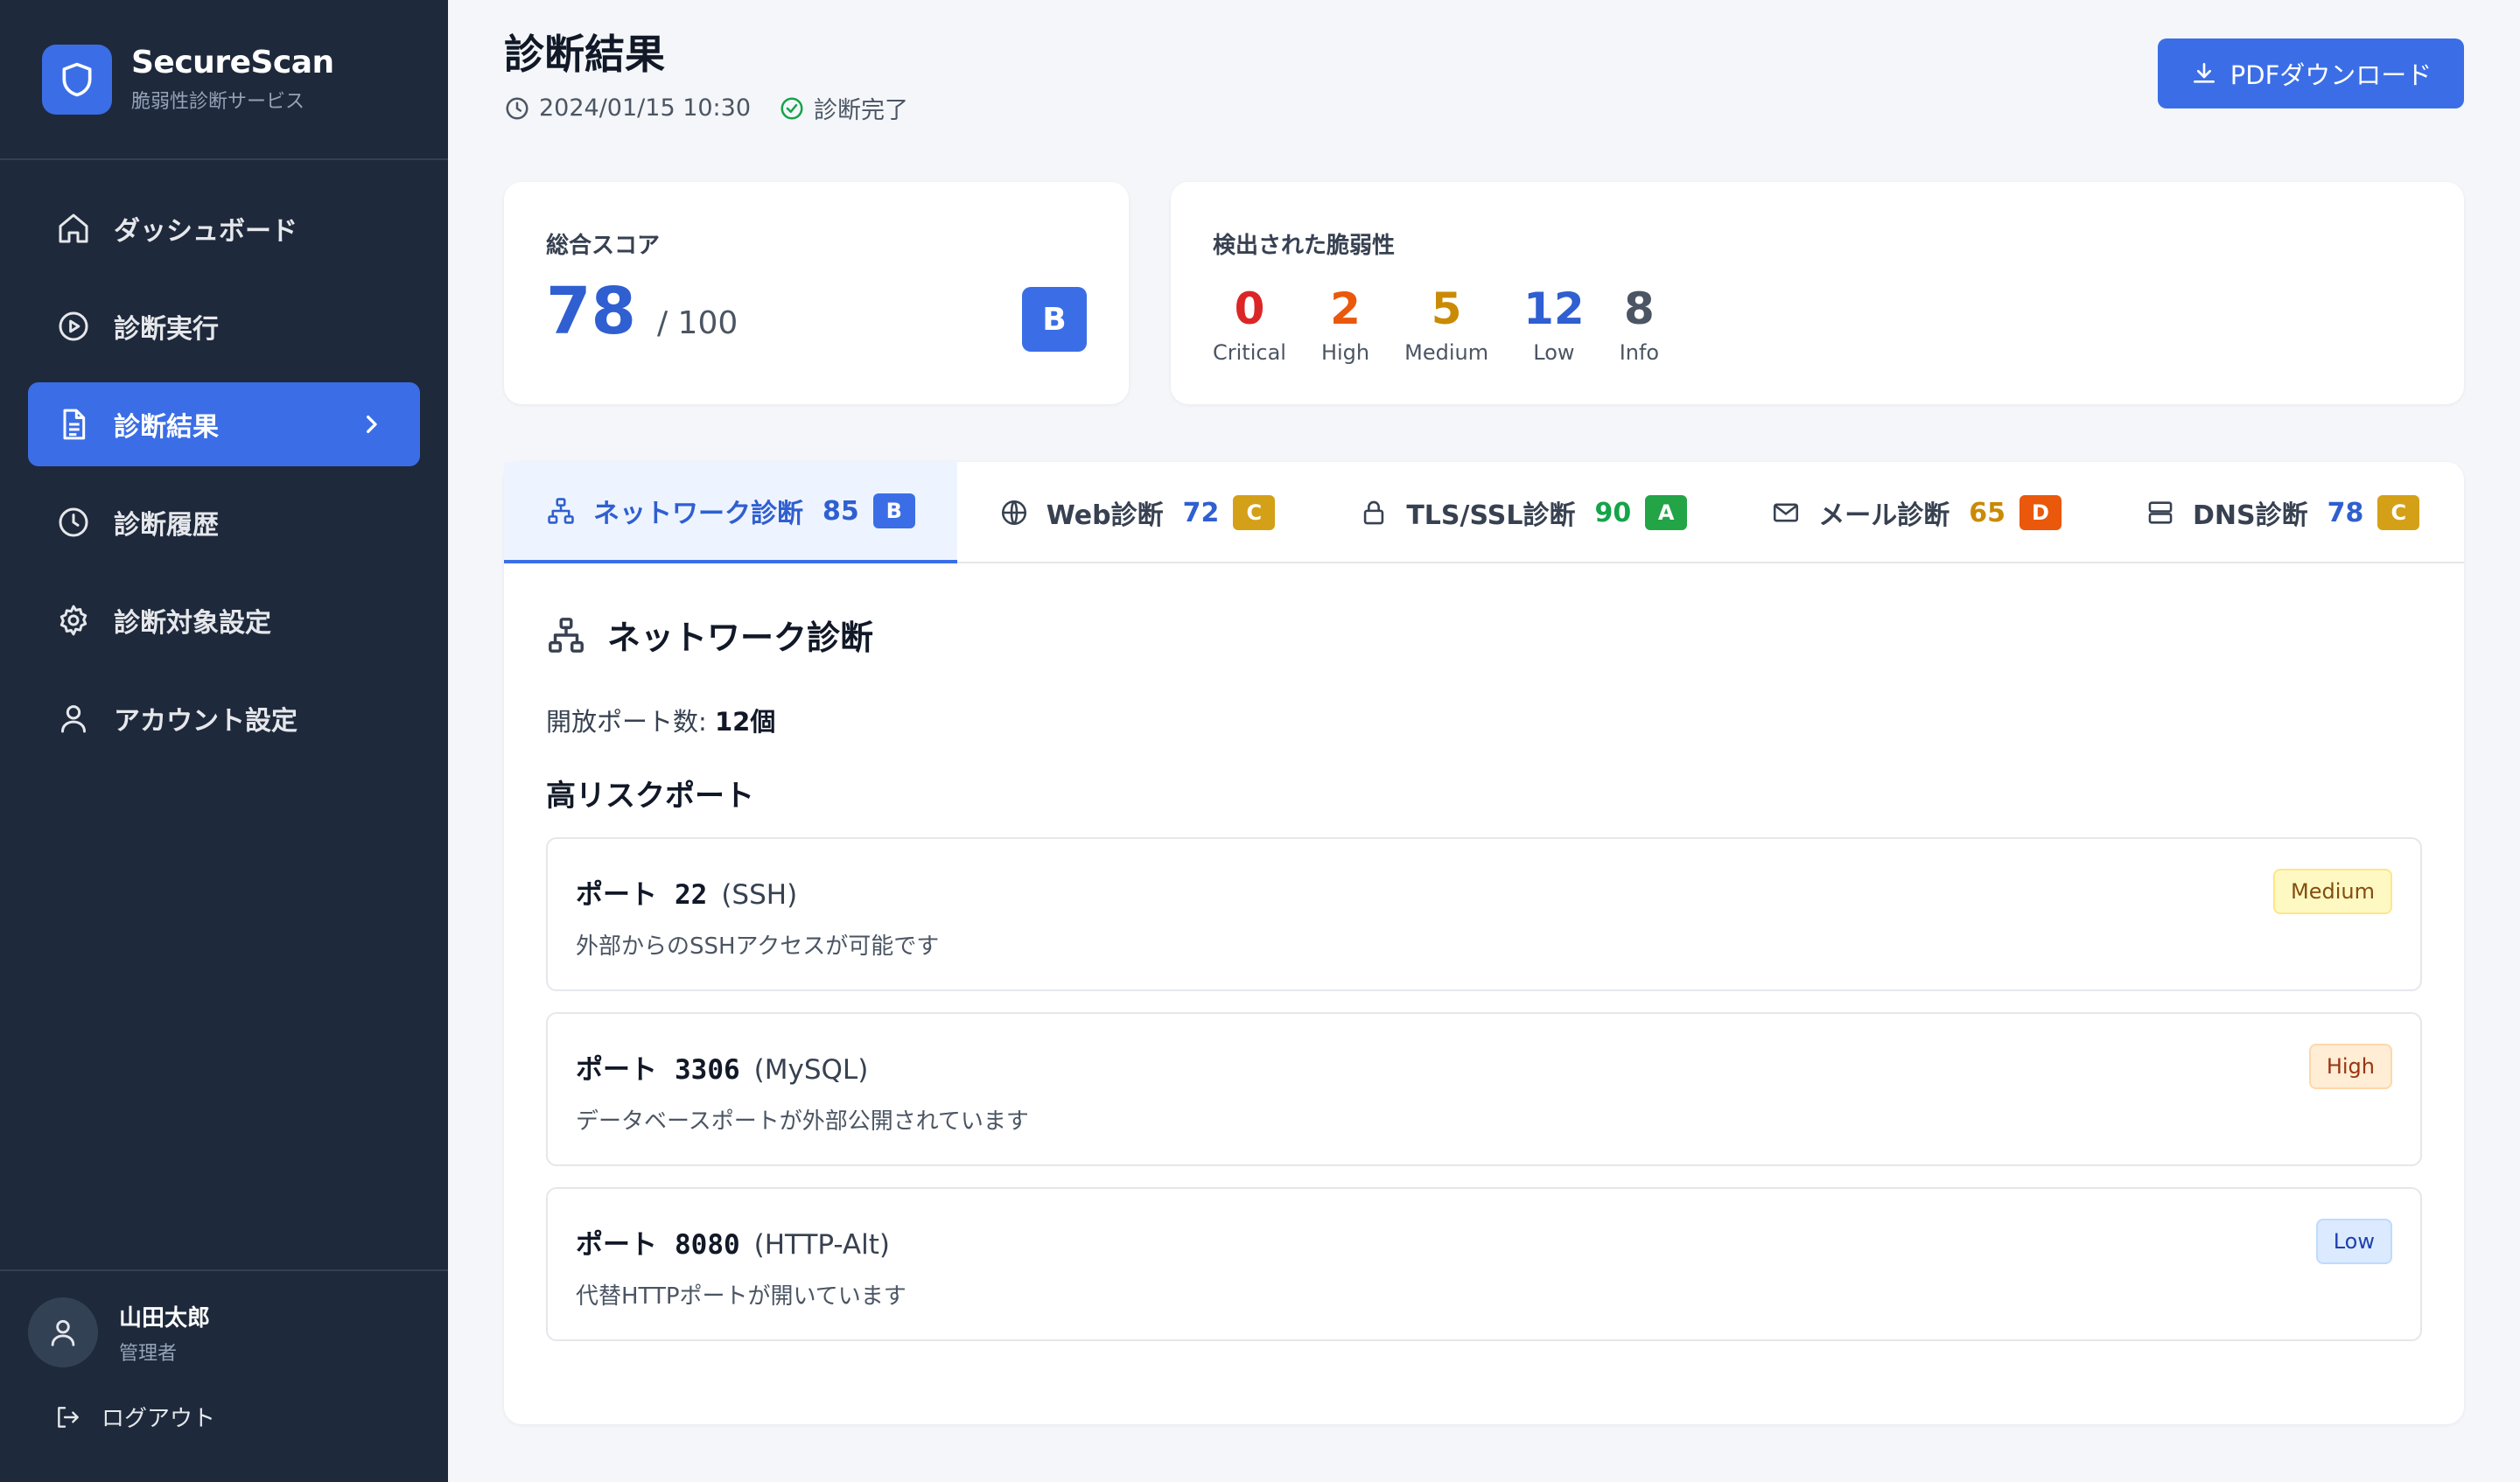  I want to click on vuln-count: 12, so click(1554, 308).